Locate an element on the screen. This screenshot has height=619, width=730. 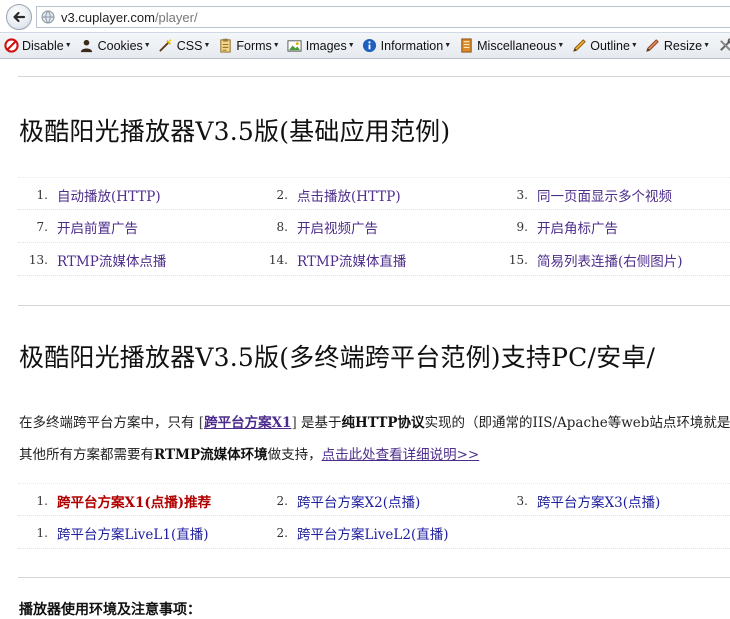
globe-icon is located at coordinates (48, 17).